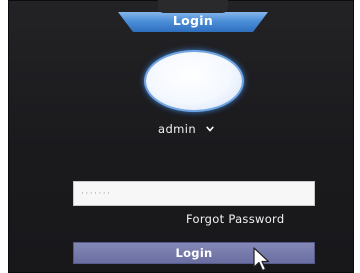  I want to click on login-button: Login, so click(194, 253).